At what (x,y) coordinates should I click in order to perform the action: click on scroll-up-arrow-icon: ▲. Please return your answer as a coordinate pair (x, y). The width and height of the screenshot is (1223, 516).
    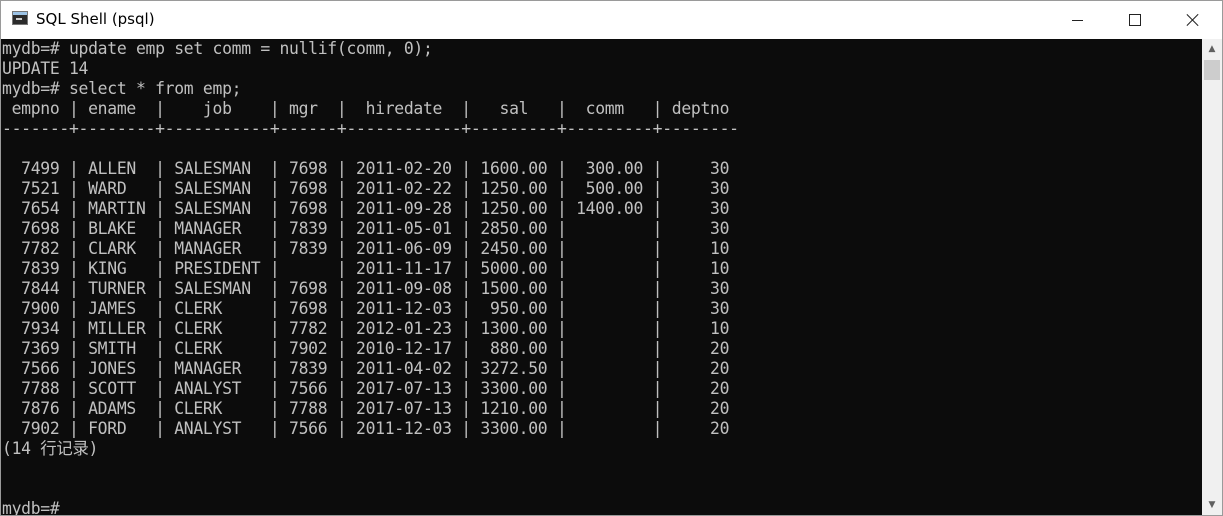
    Looking at the image, I should click on (1212, 49).